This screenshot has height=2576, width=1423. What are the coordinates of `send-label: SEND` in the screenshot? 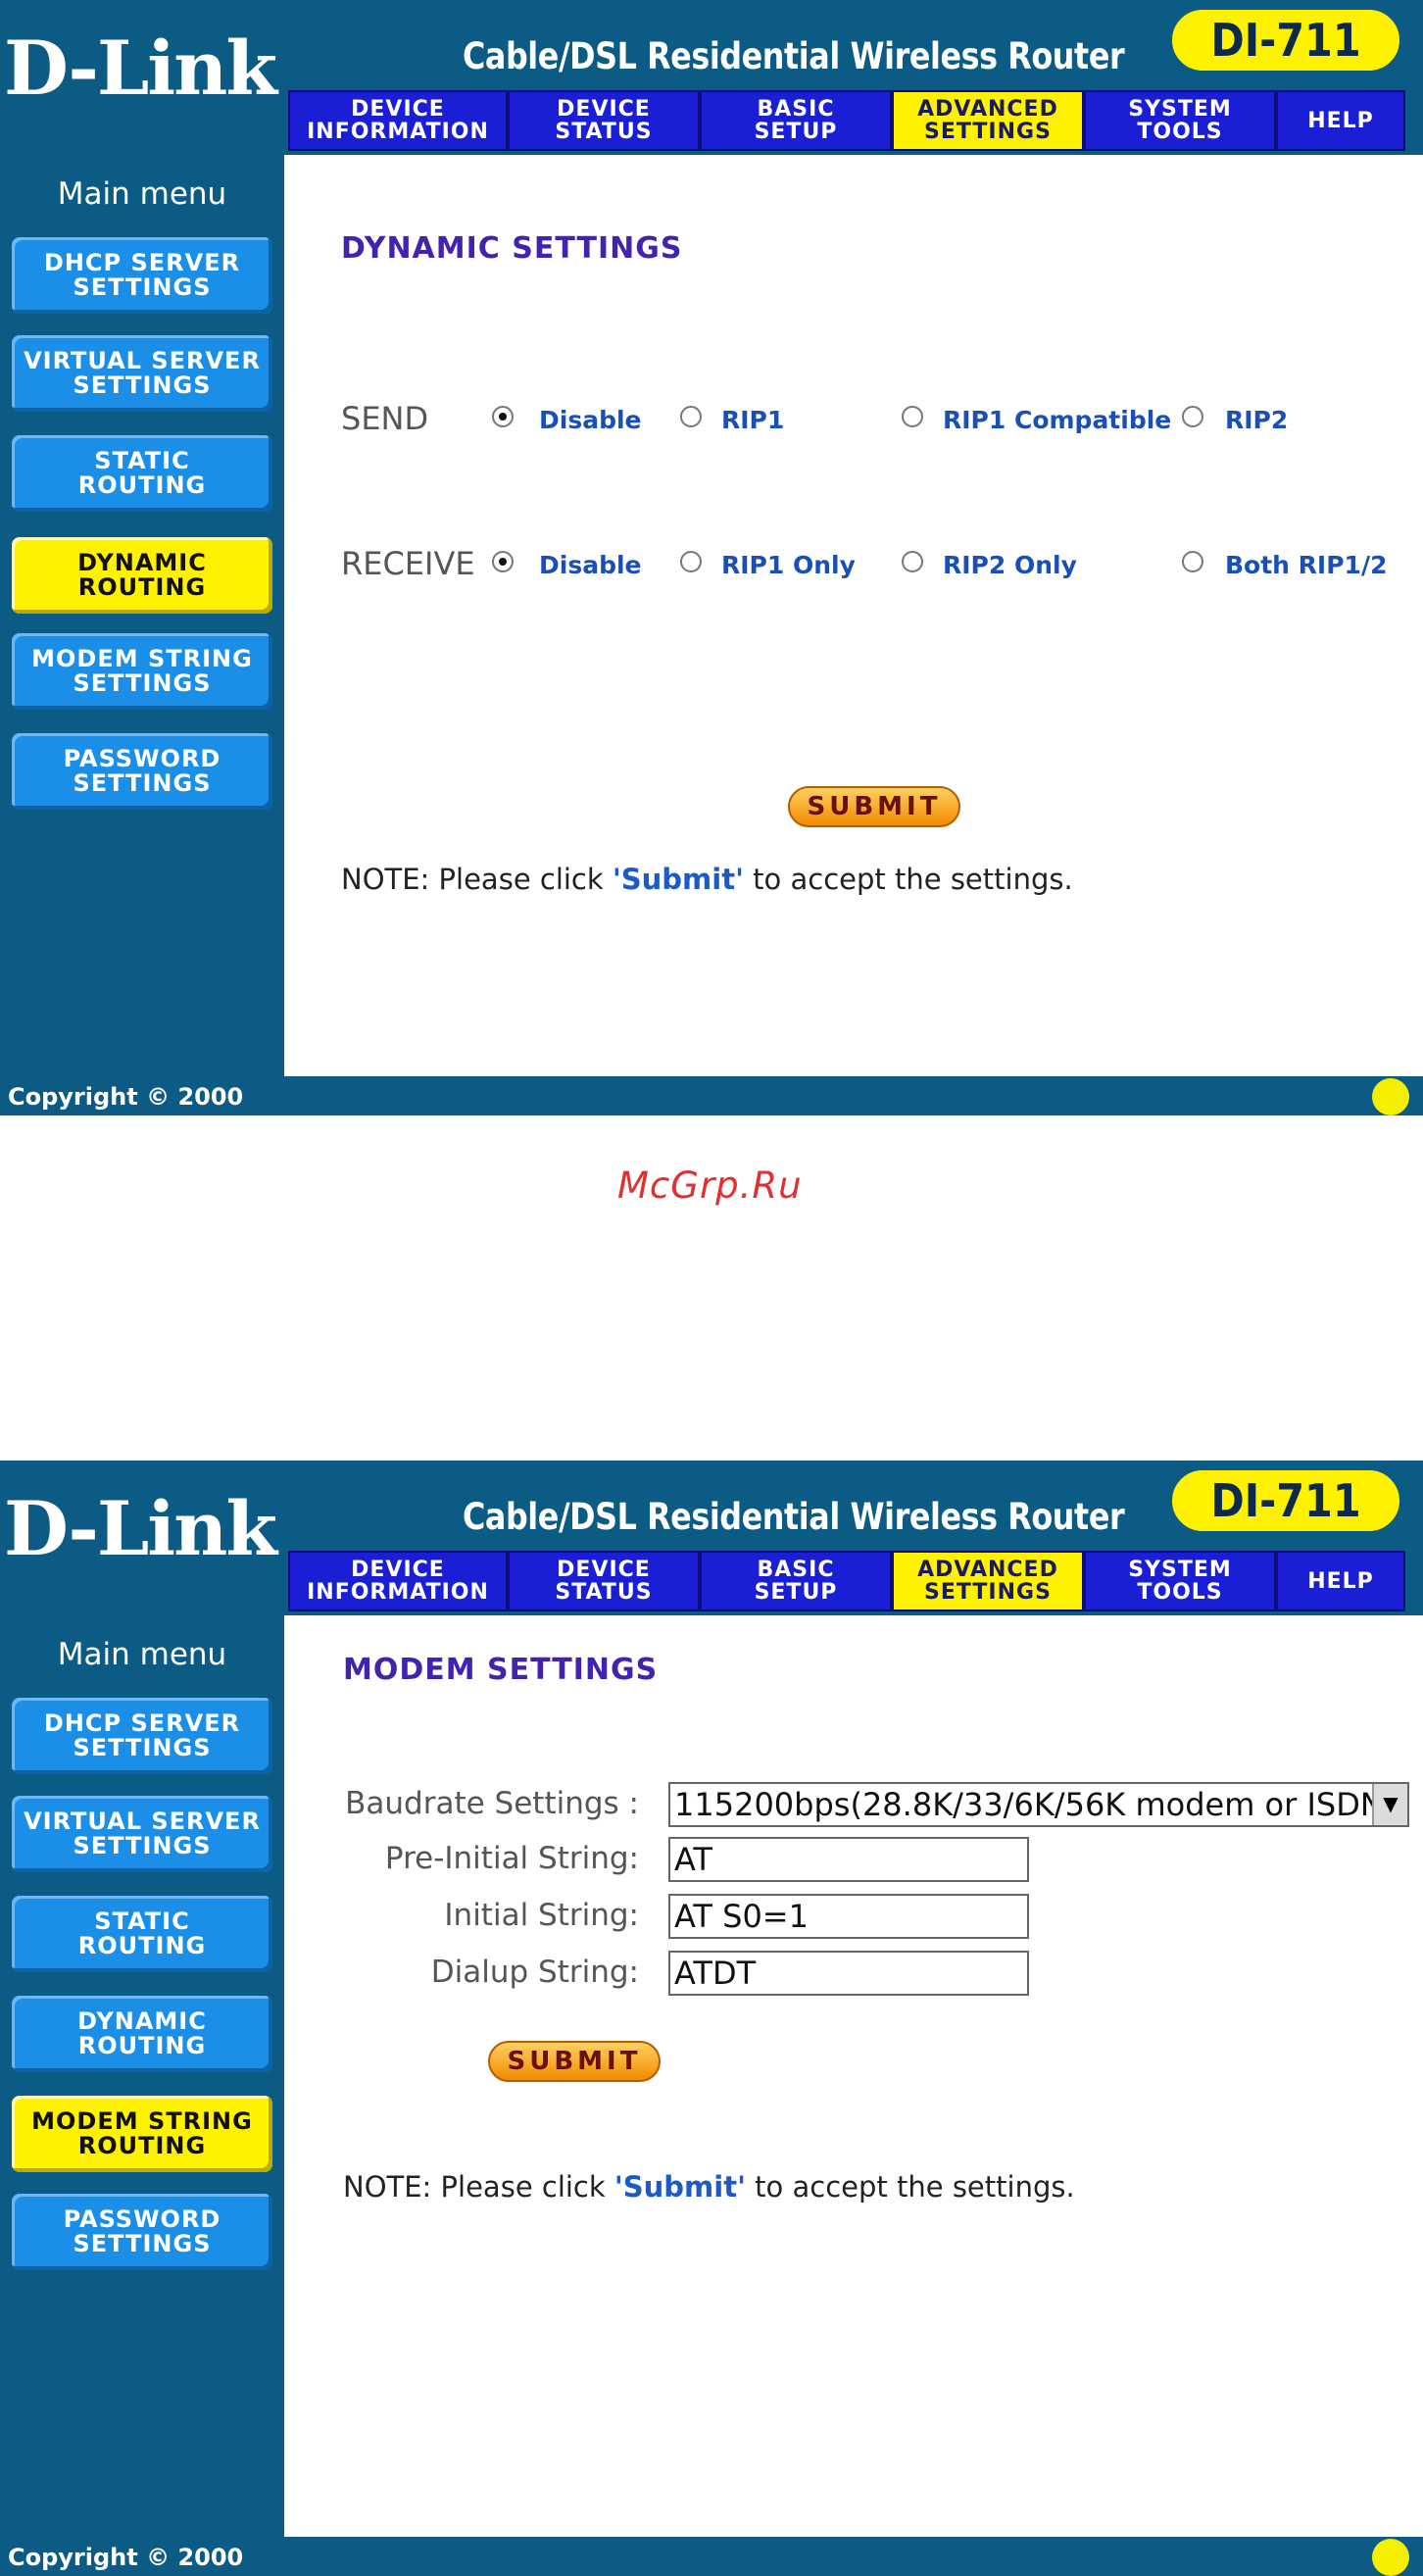 It's located at (385, 418).